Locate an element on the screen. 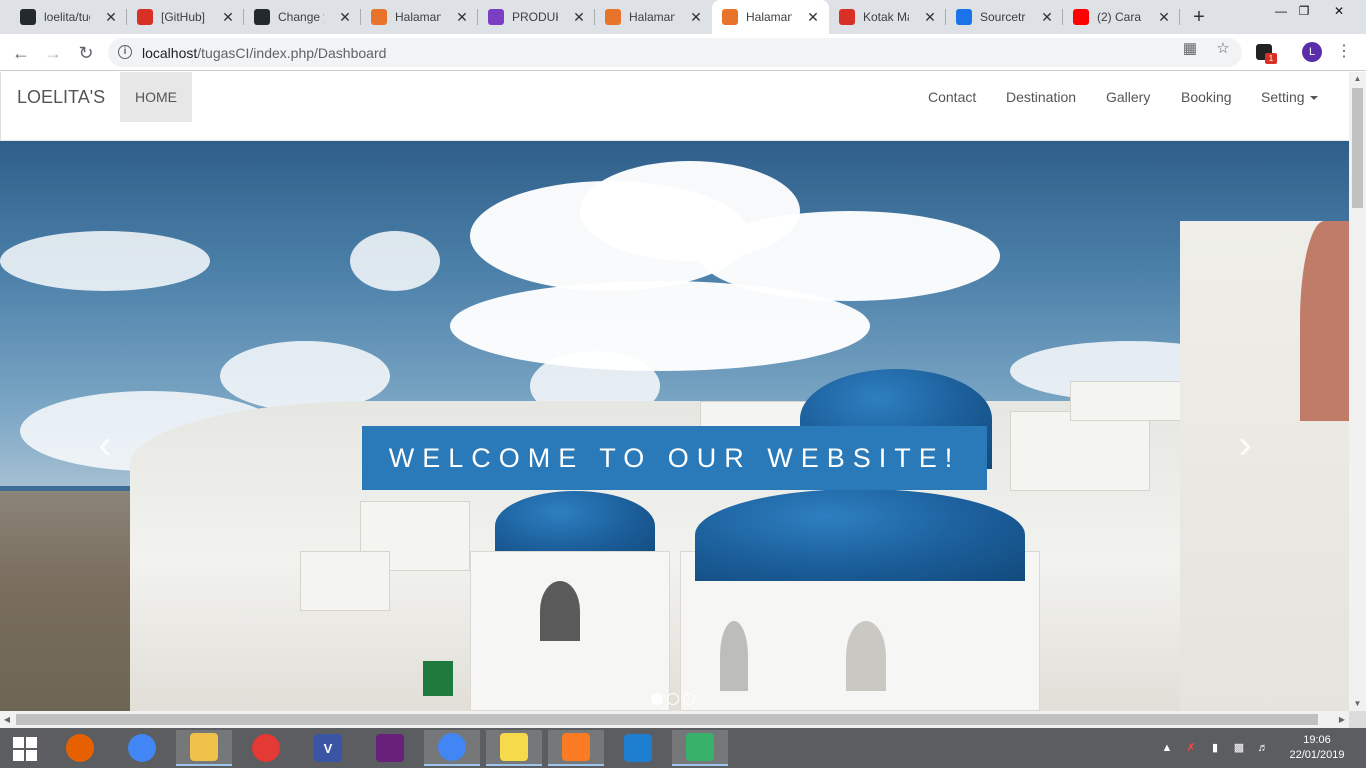  tab-title: PRODUKTIF is located at coordinates (535, 17).